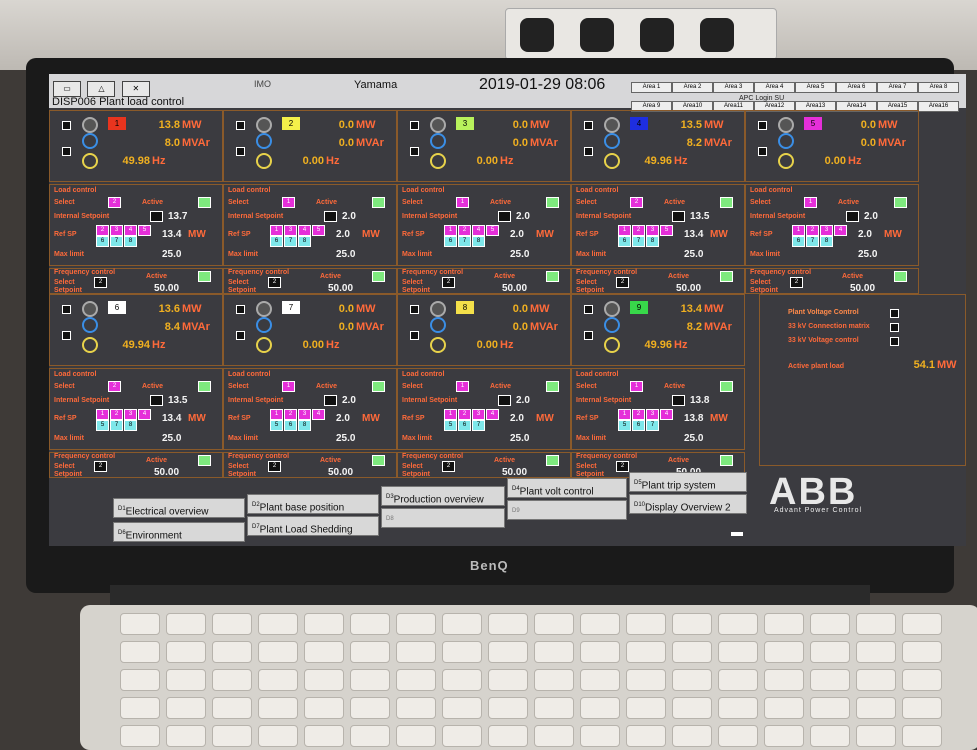 Image resolution: width=977 pixels, height=750 pixels. What do you see at coordinates (636, 202) in the screenshot?
I see `load-select-box: 2` at bounding box center [636, 202].